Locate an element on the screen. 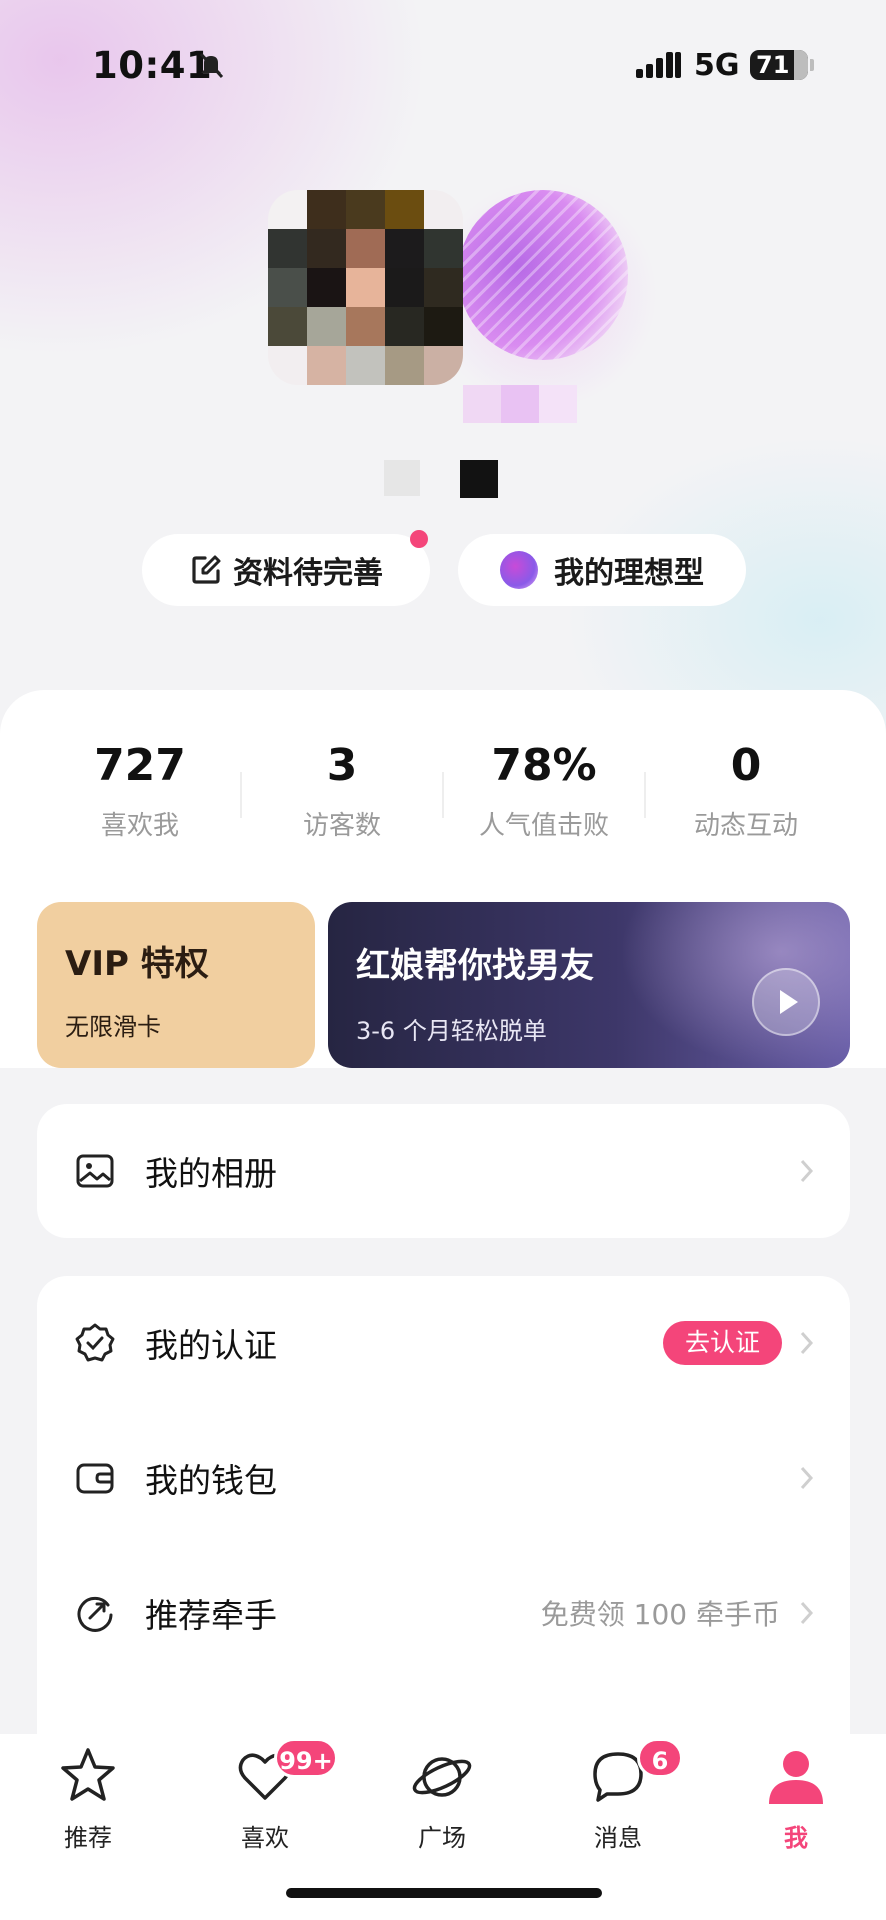  vip-title: VIP 特权 is located at coordinates (137, 964).